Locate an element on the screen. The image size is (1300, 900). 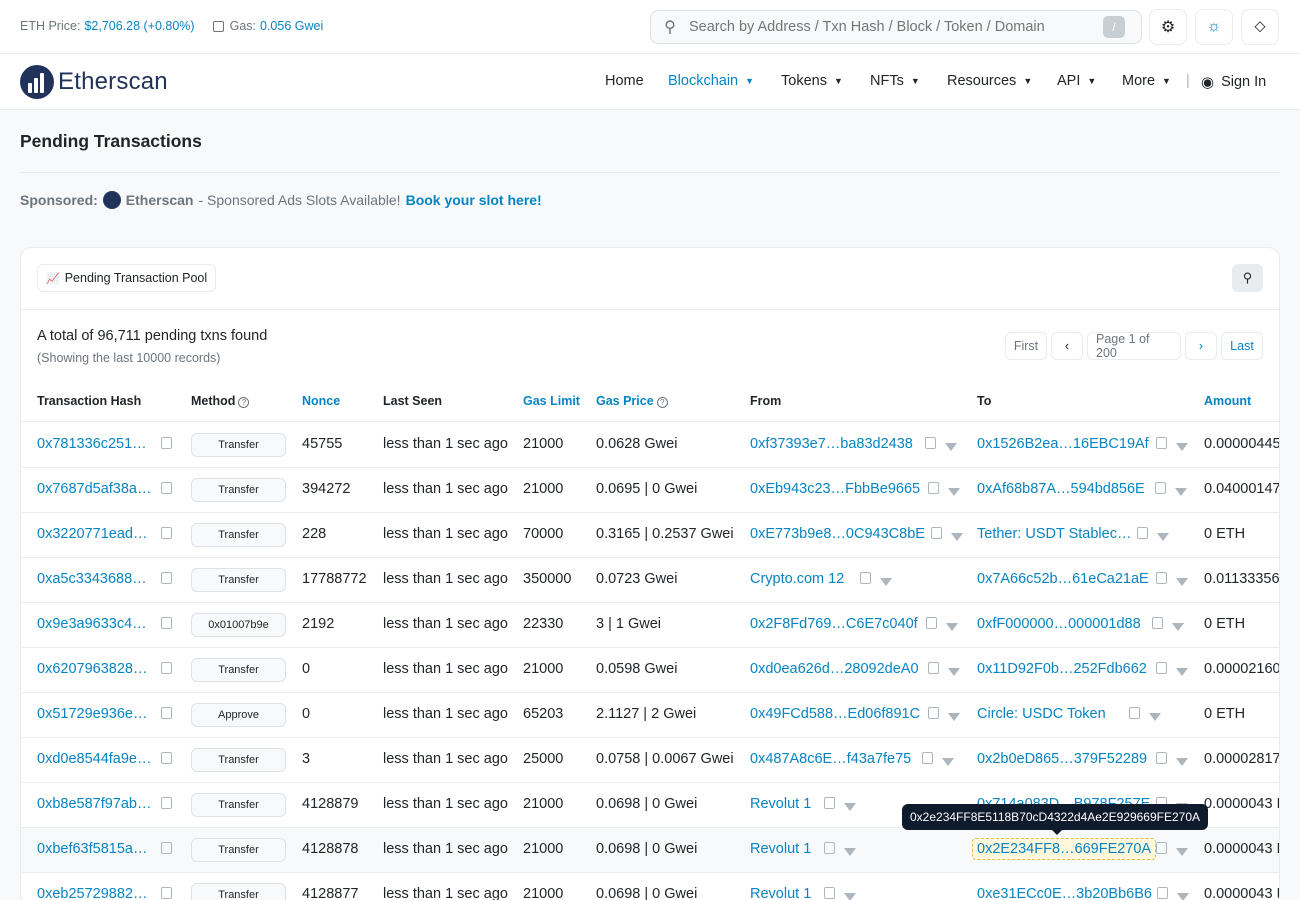
nav-tokens: Tokens ▼ is located at coordinates (812, 81).